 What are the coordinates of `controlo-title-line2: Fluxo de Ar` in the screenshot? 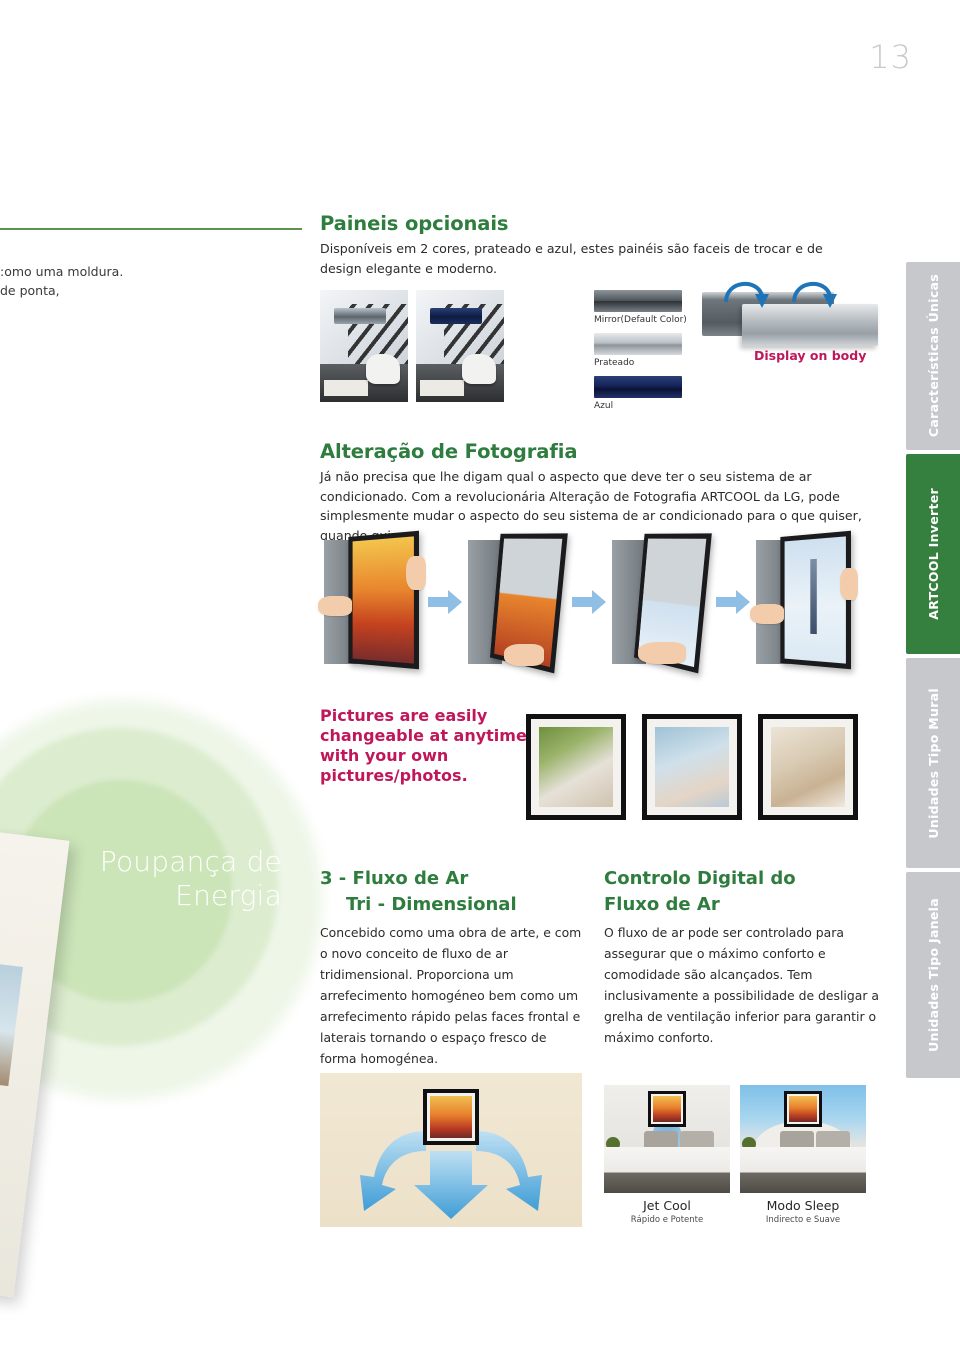 It's located at (662, 904).